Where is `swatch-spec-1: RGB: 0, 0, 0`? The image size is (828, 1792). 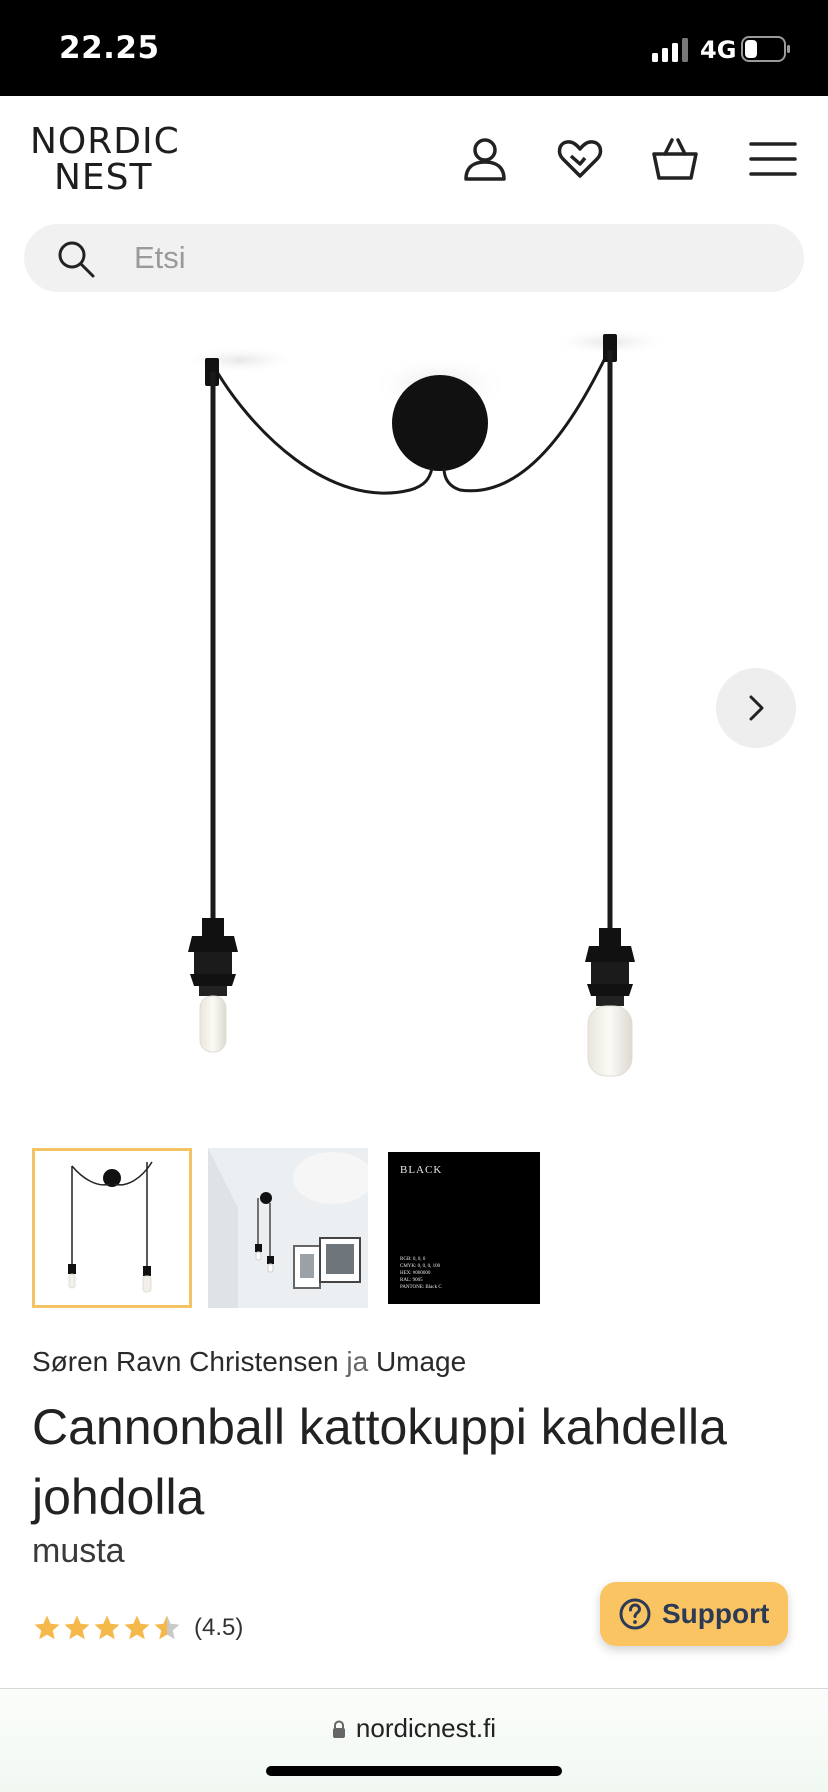
swatch-spec-1: RGB: 0, 0, 0 is located at coordinates (413, 1259).